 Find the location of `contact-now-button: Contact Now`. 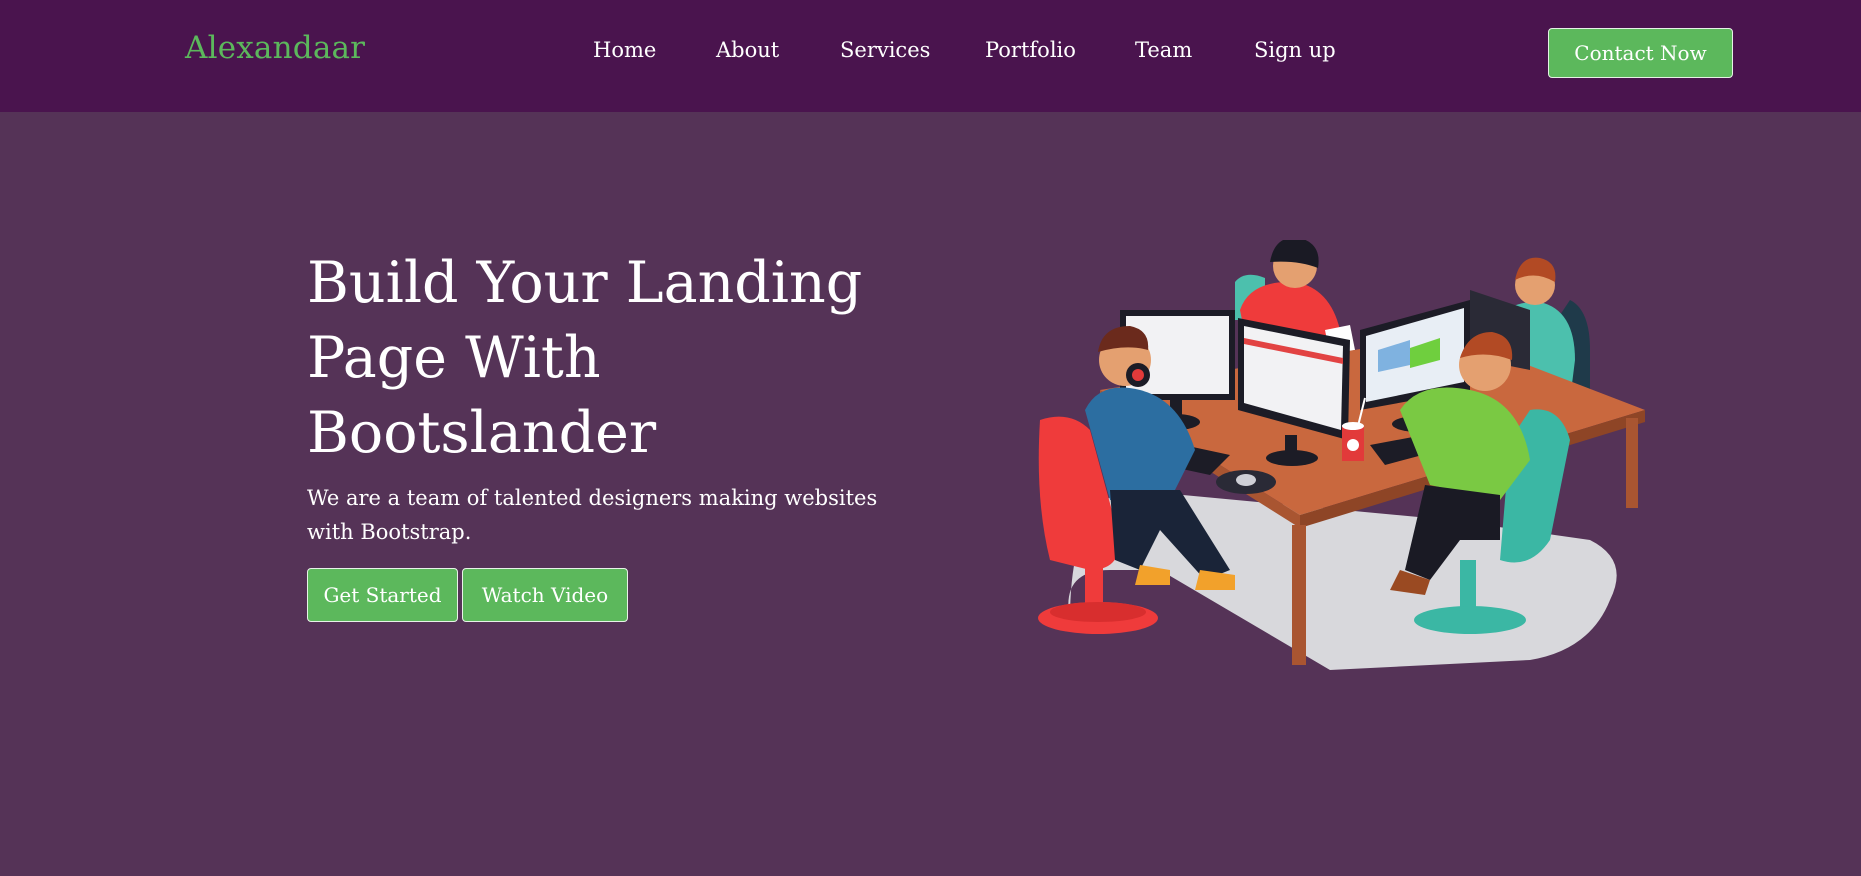

contact-now-button: Contact Now is located at coordinates (1640, 53).